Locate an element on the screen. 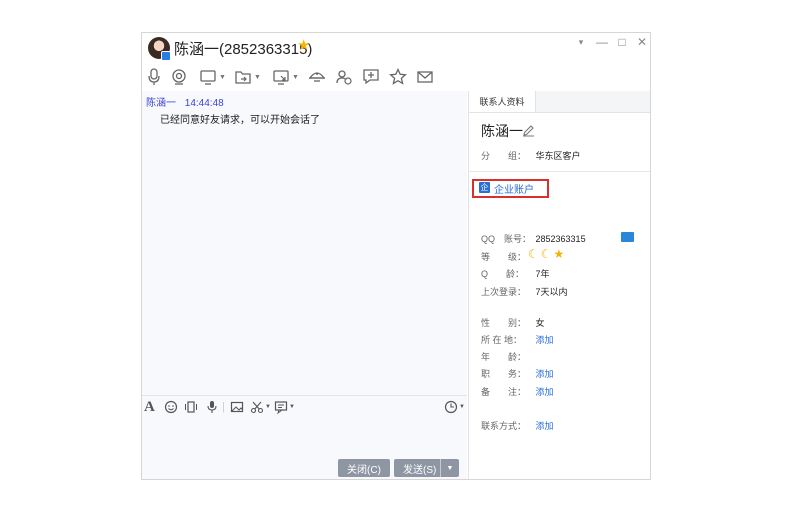 Image resolution: width=800 pixels, height=505 pixels. vip-star-icon: ★ is located at coordinates (304, 45).